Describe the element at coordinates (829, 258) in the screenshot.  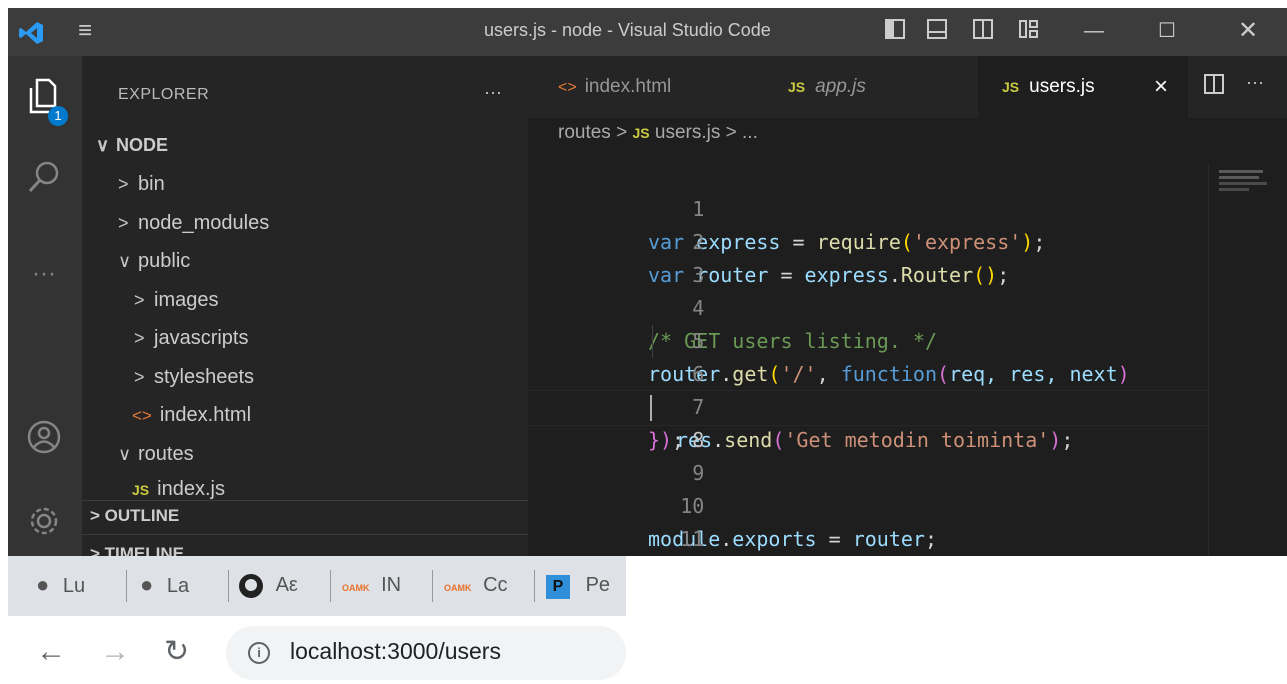
I see `code-line: 2 var router = express.Router();` at that location.